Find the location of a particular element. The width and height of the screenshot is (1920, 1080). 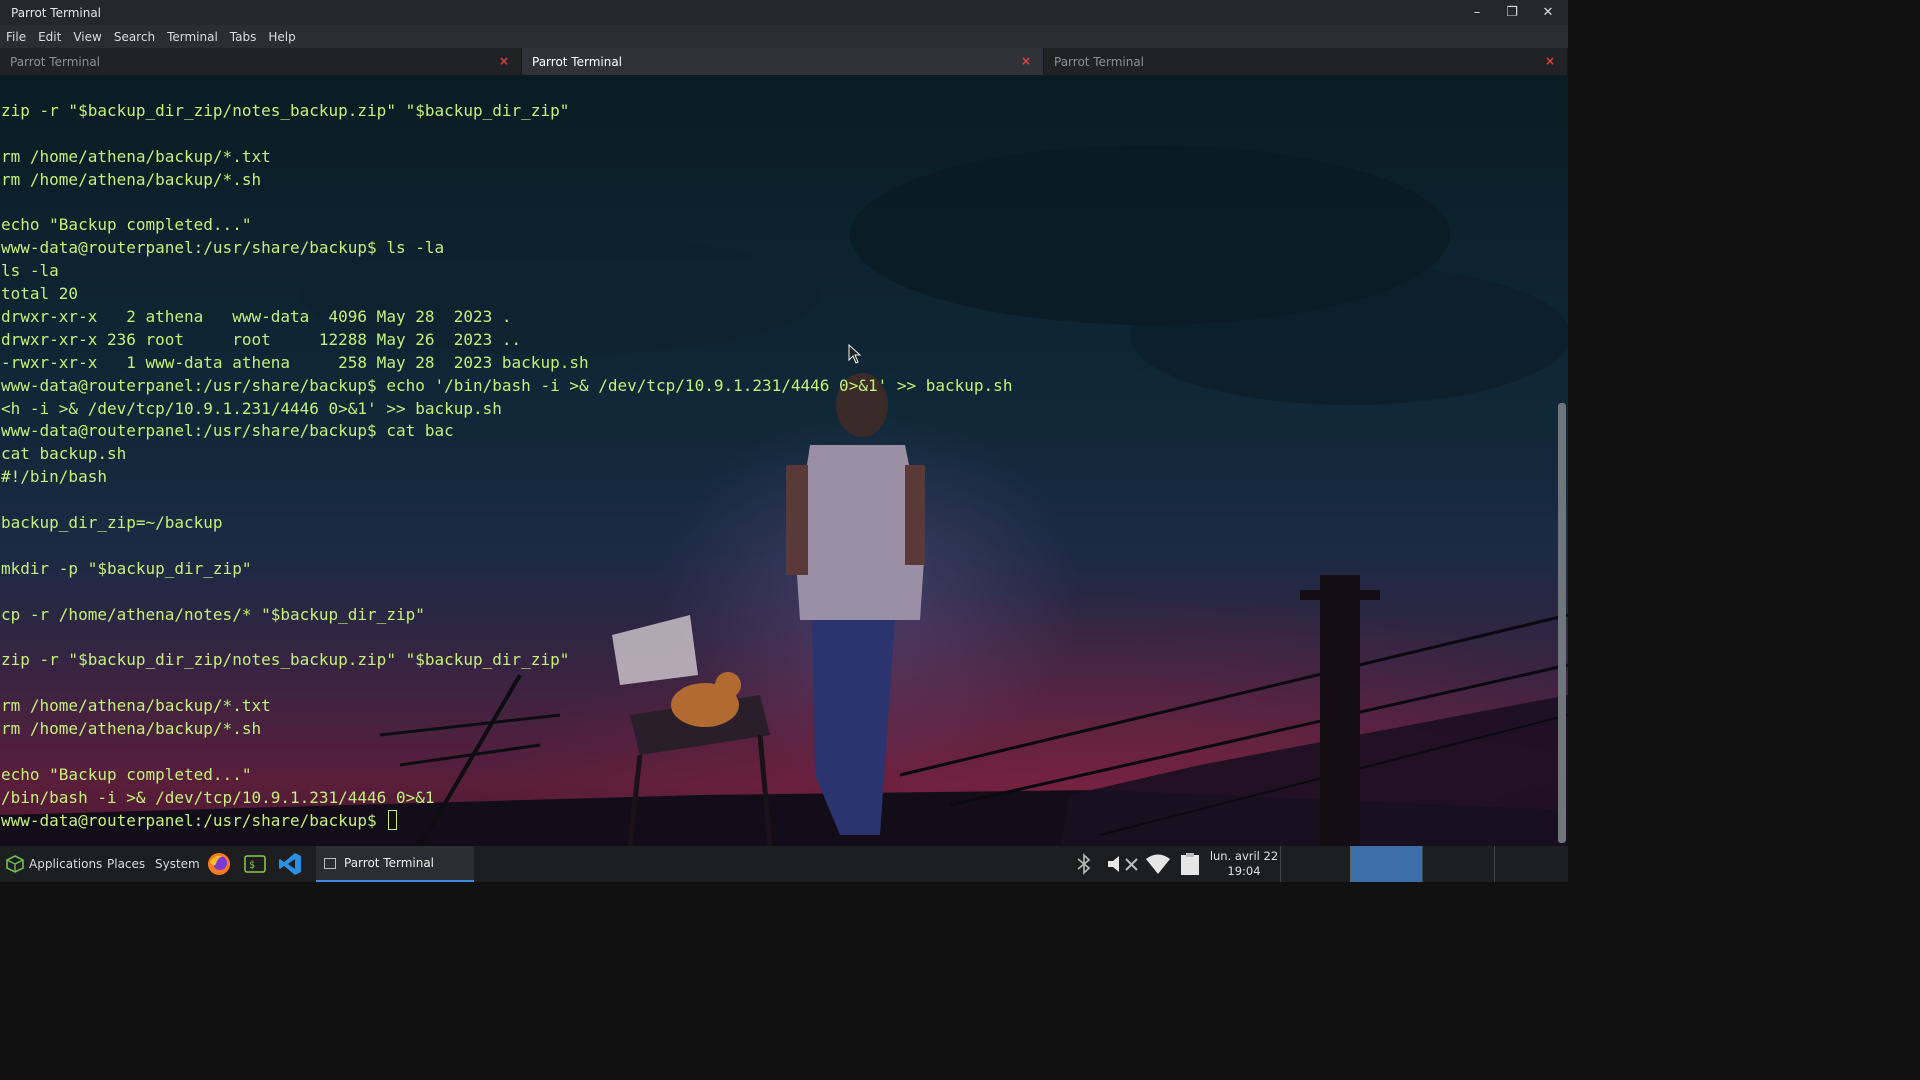

system-menu: System is located at coordinates (177, 864).